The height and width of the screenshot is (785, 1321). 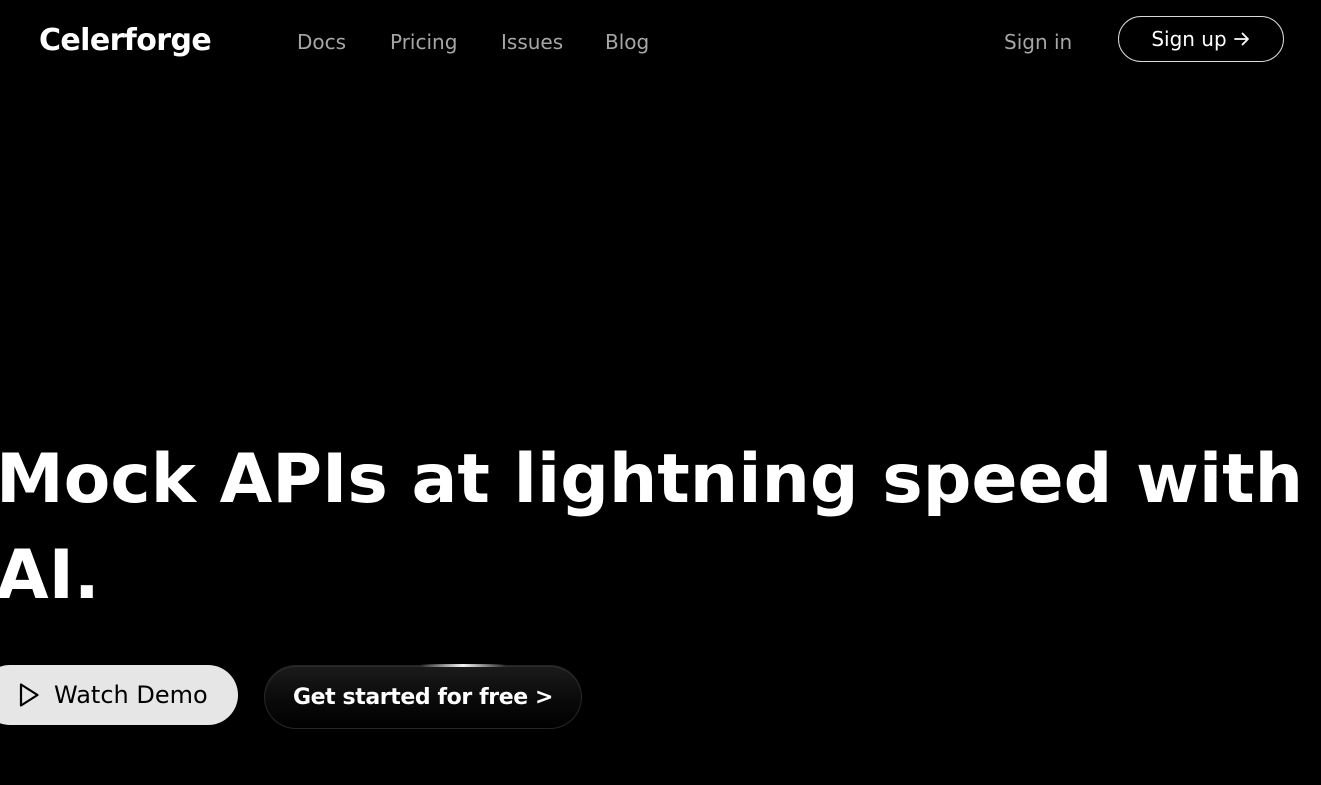 I want to click on arrow-right-icon, so click(x=1242, y=39).